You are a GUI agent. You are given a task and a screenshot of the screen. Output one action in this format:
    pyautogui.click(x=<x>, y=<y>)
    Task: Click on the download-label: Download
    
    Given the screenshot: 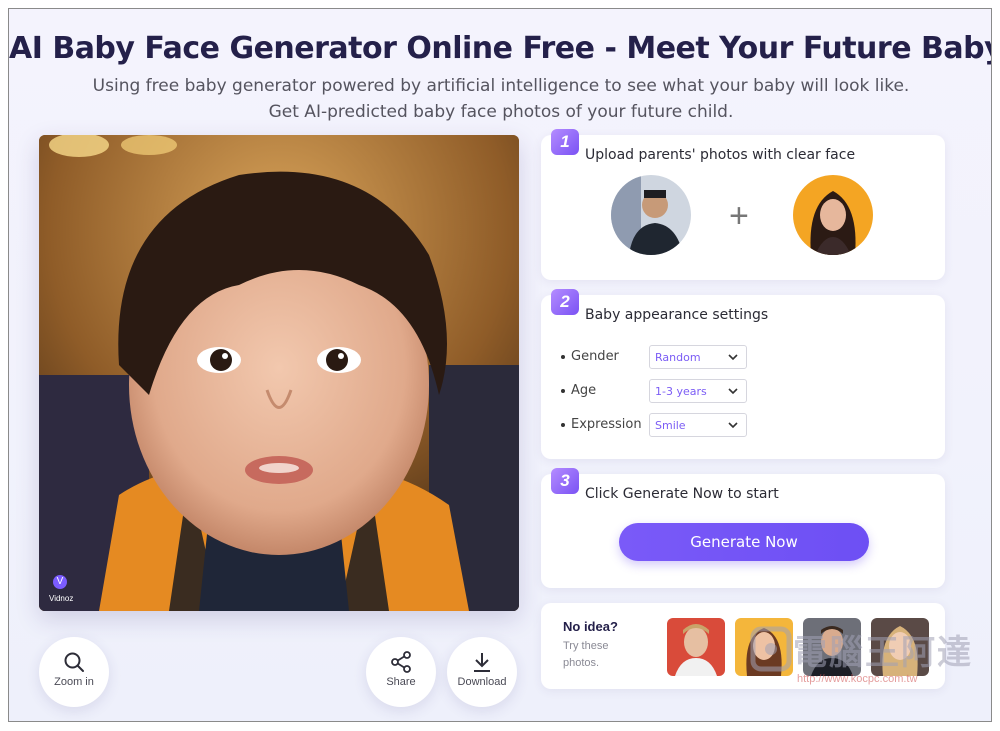 What is the action you would take?
    pyautogui.click(x=482, y=682)
    